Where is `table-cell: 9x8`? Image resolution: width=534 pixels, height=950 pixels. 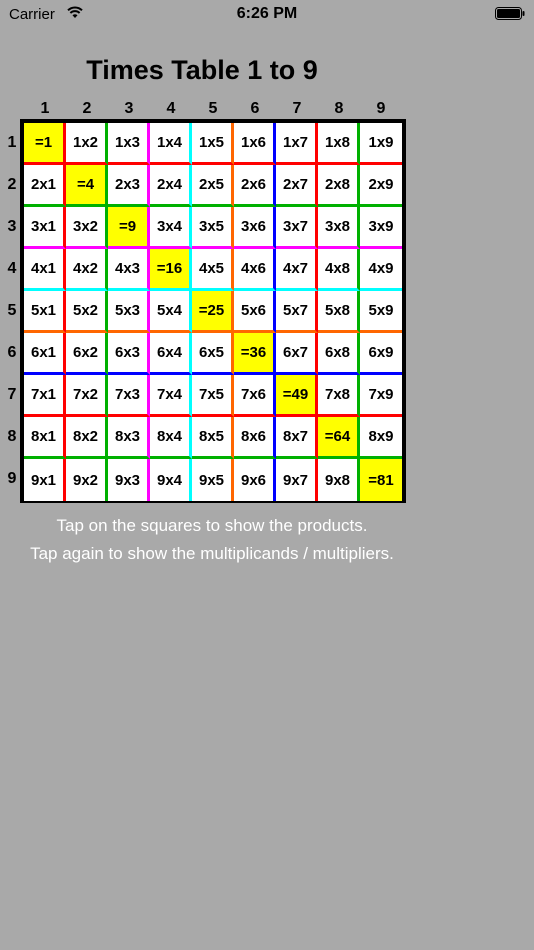 table-cell: 9x8 is located at coordinates (339, 480).